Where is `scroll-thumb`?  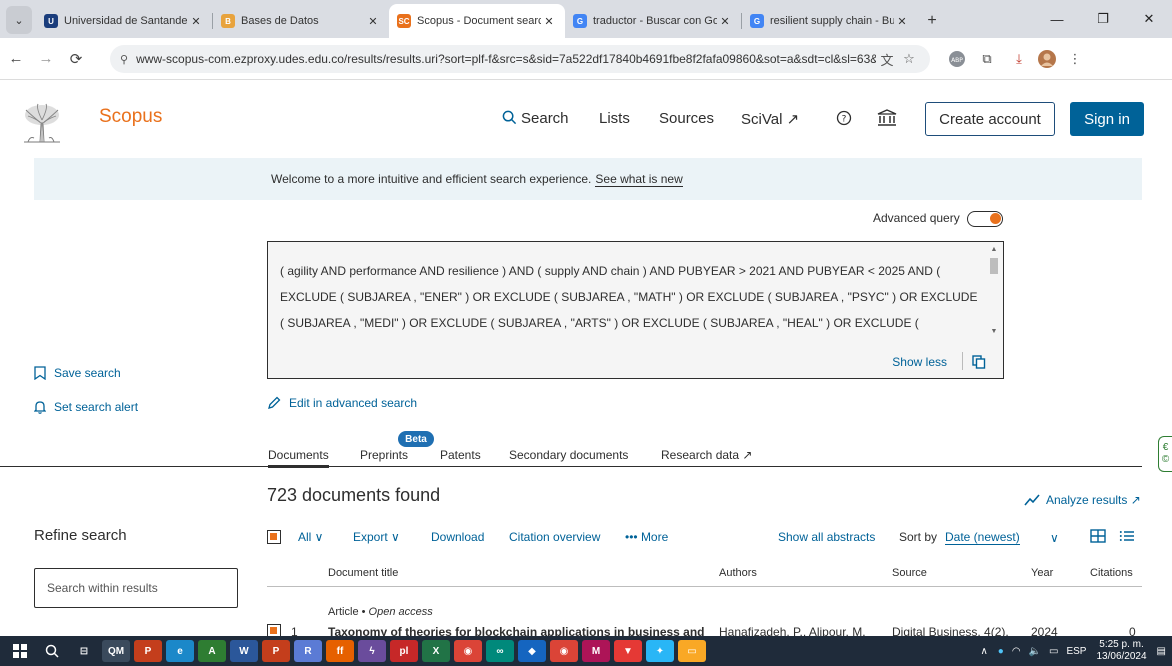 scroll-thumb is located at coordinates (994, 266).